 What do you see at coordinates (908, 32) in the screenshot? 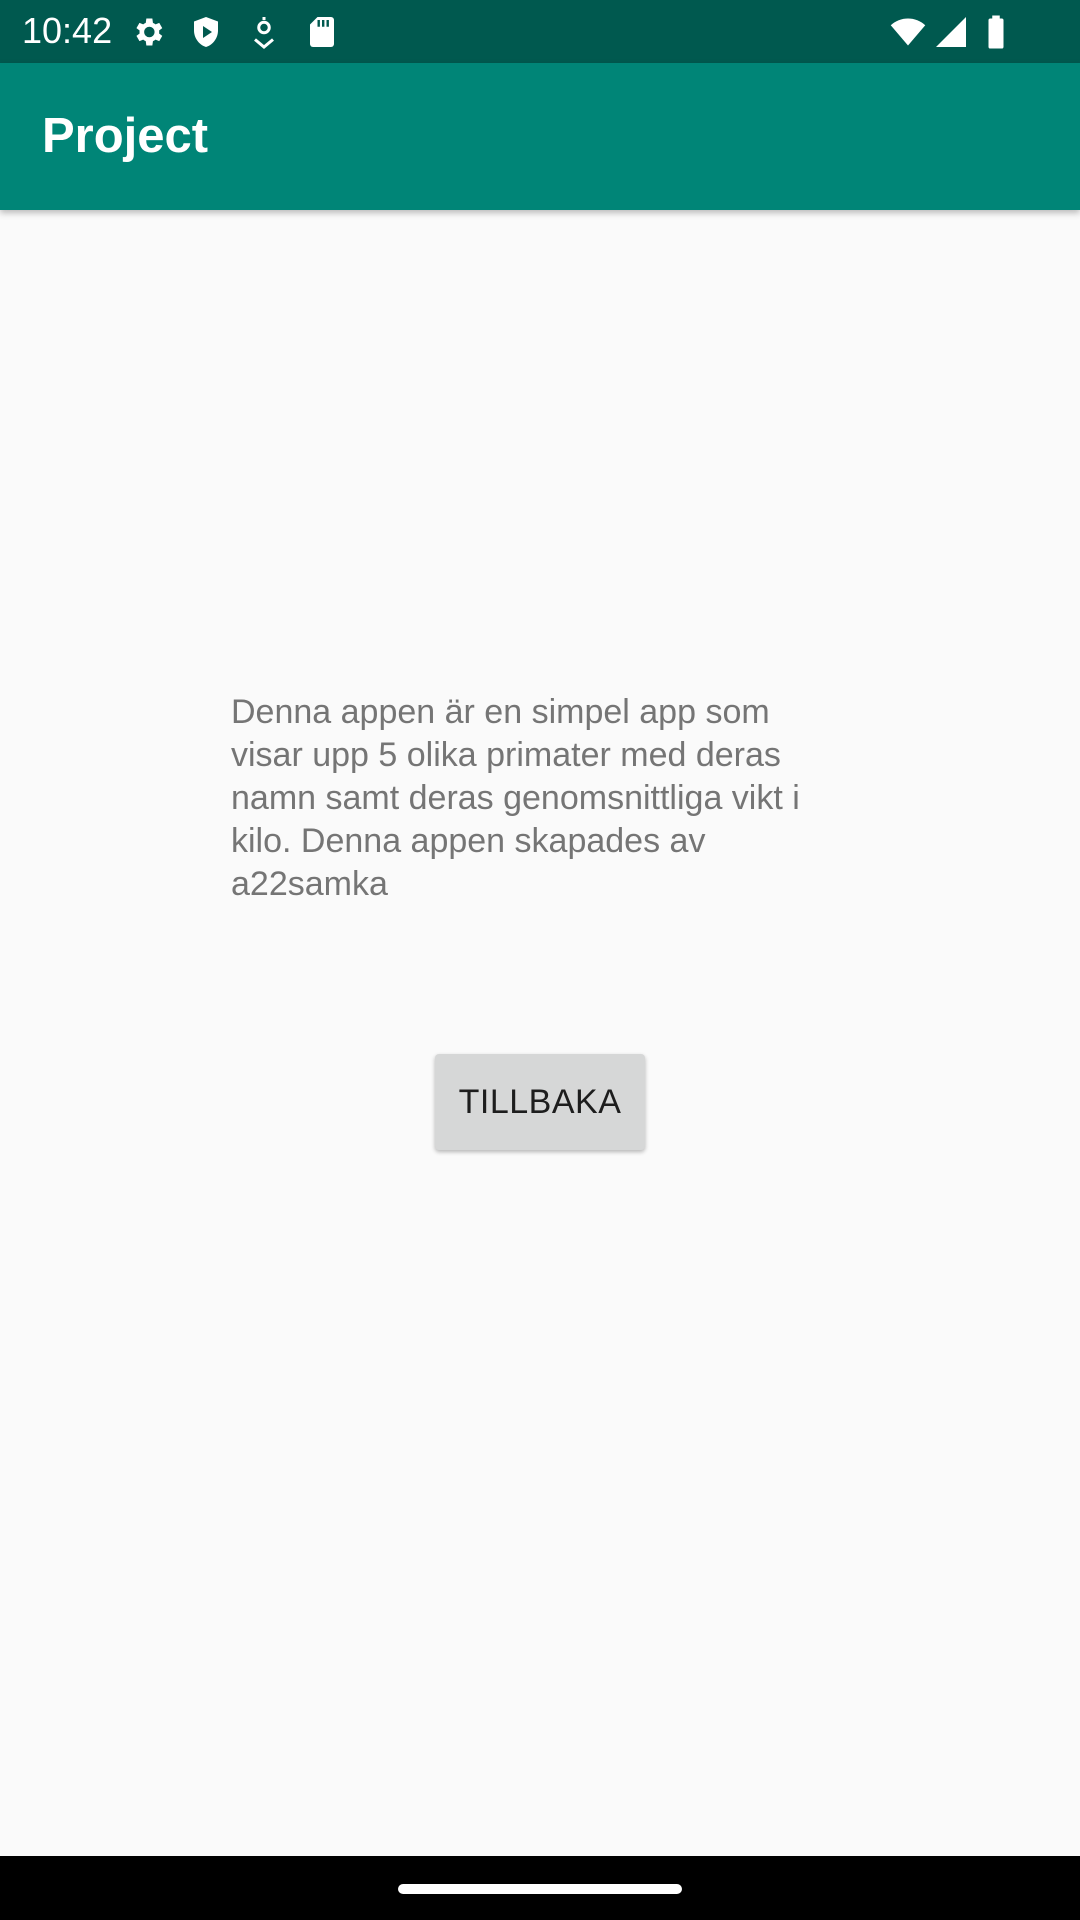
I see `wifi-icon` at bounding box center [908, 32].